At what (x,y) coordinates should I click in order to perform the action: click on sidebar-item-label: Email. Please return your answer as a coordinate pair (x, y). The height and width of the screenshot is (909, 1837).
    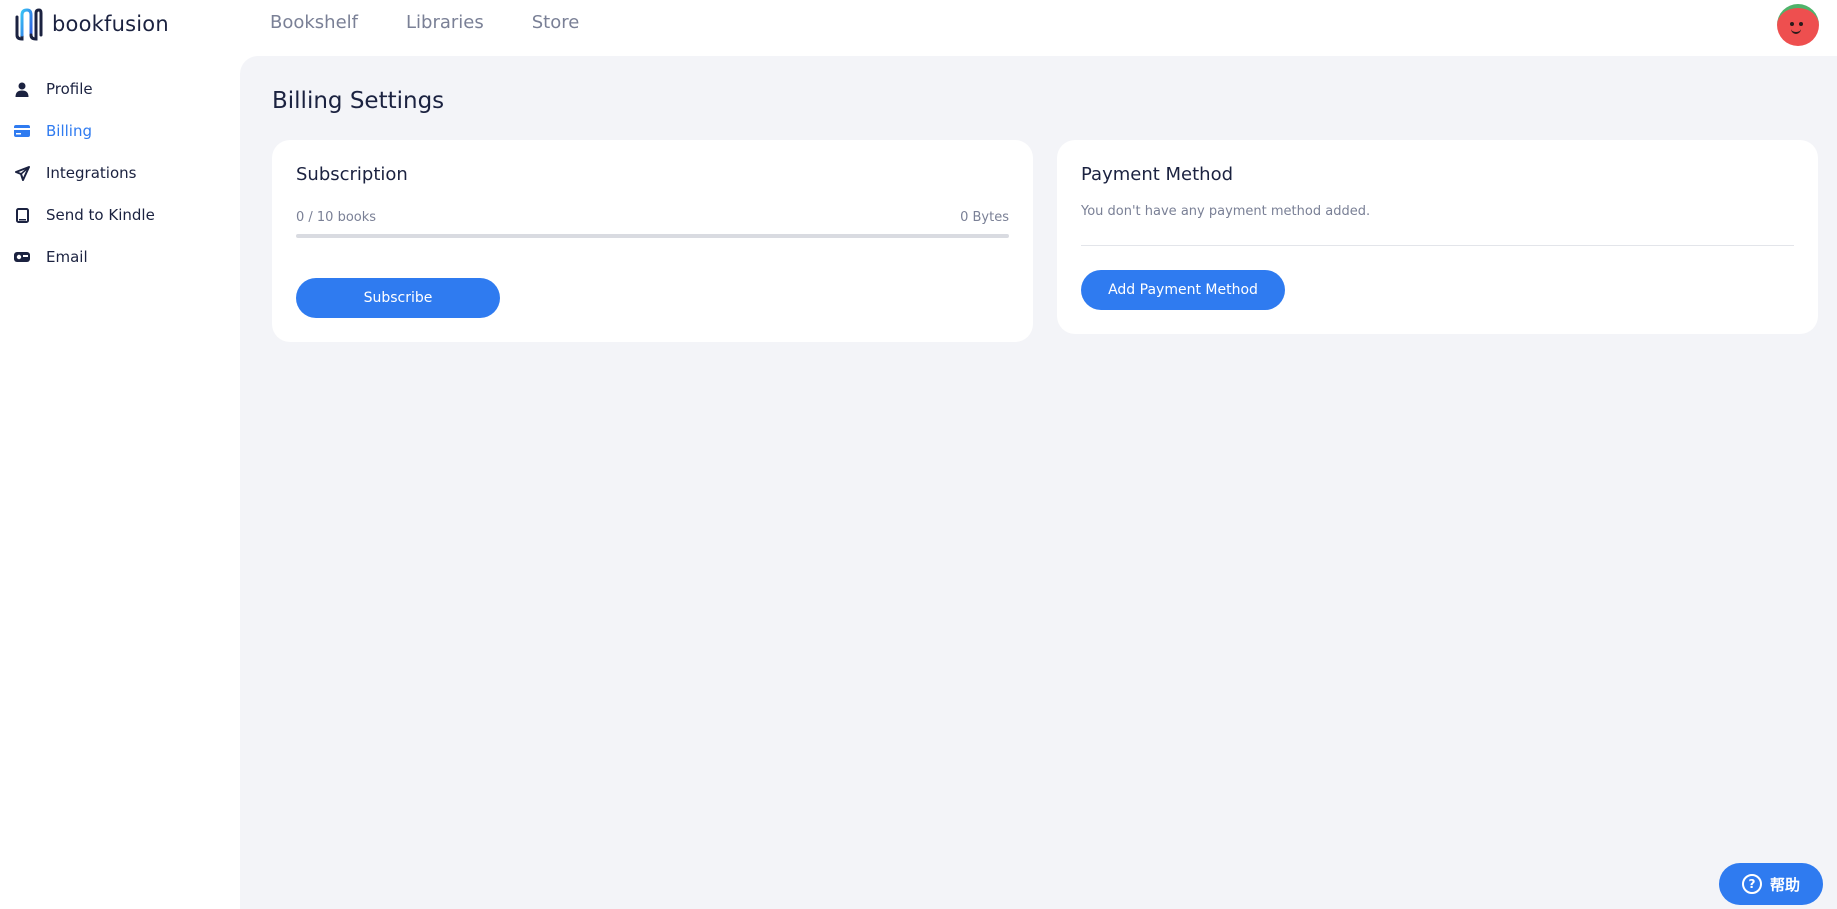
    Looking at the image, I should click on (67, 257).